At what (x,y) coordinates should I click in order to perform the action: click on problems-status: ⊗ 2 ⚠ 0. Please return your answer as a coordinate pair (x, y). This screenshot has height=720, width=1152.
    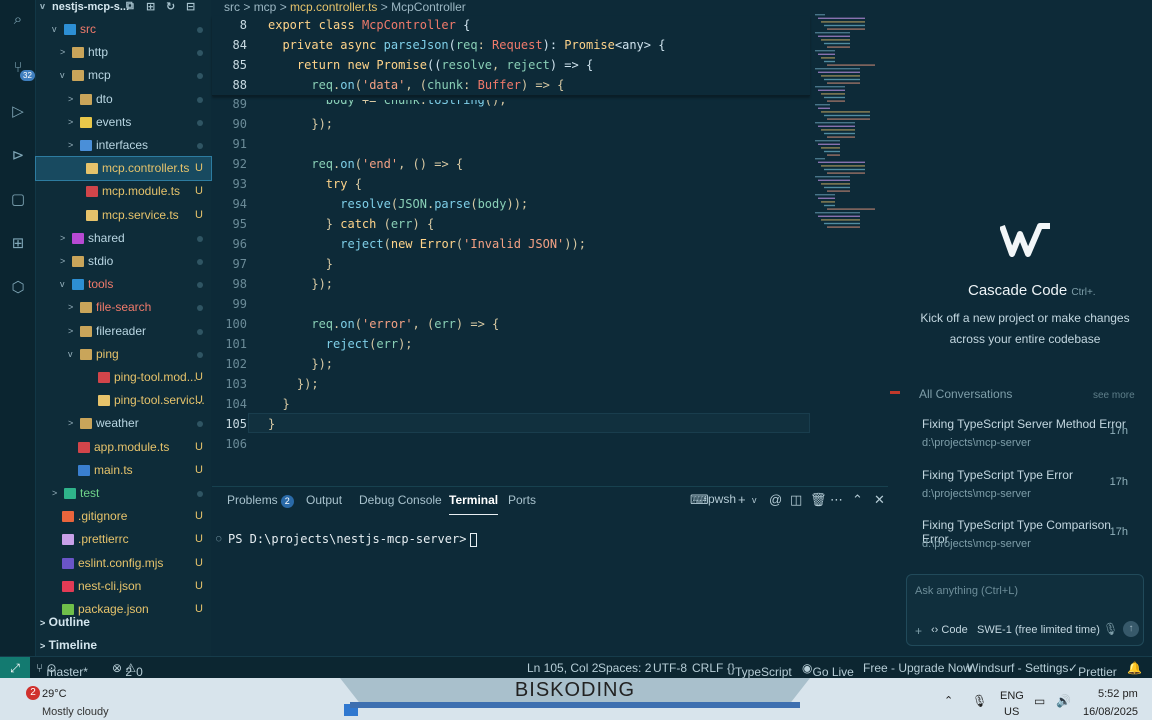
    Looking at the image, I should click on (127, 670).